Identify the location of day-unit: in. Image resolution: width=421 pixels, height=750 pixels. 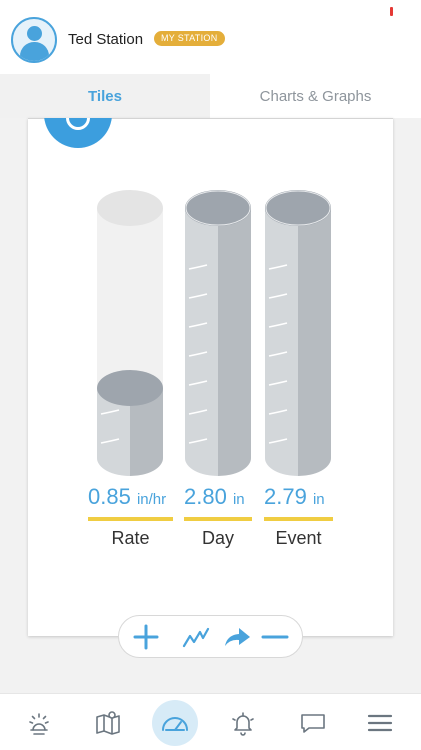
(238, 499).